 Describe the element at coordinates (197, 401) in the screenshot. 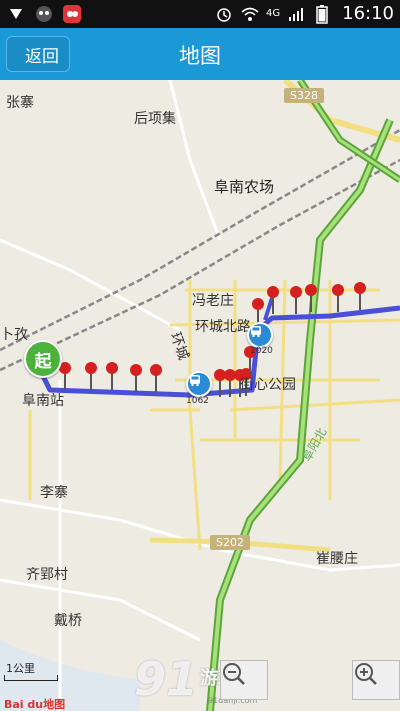

I see `bus-number: 1062` at that location.